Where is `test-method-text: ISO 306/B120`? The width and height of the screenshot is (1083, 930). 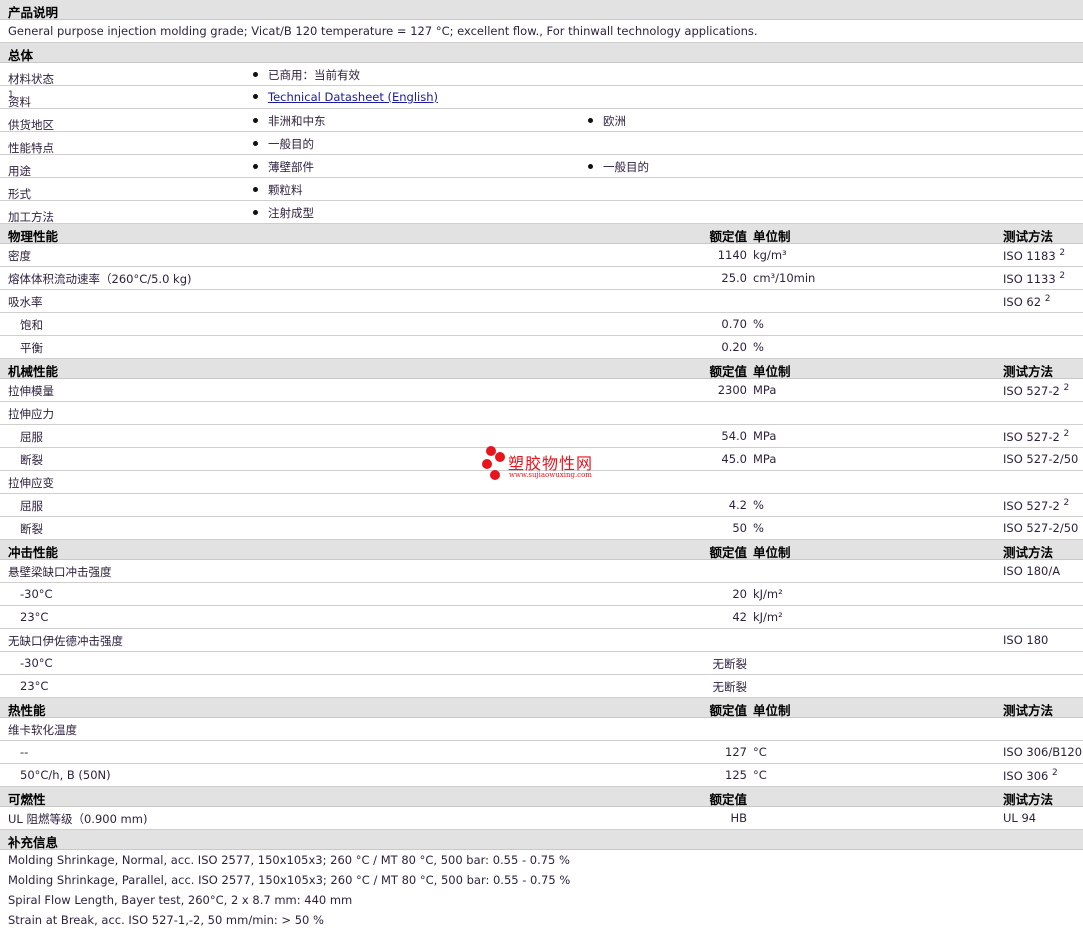 test-method-text: ISO 306/B120 is located at coordinates (1043, 752).